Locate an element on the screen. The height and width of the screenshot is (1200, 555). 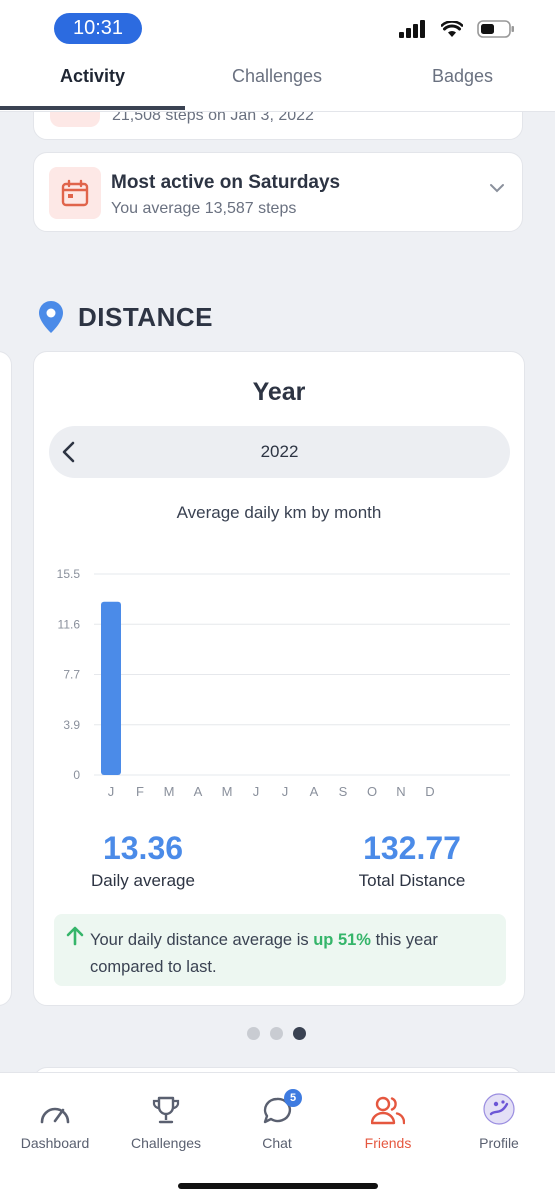
period-title: Year is located at coordinates (279, 392).